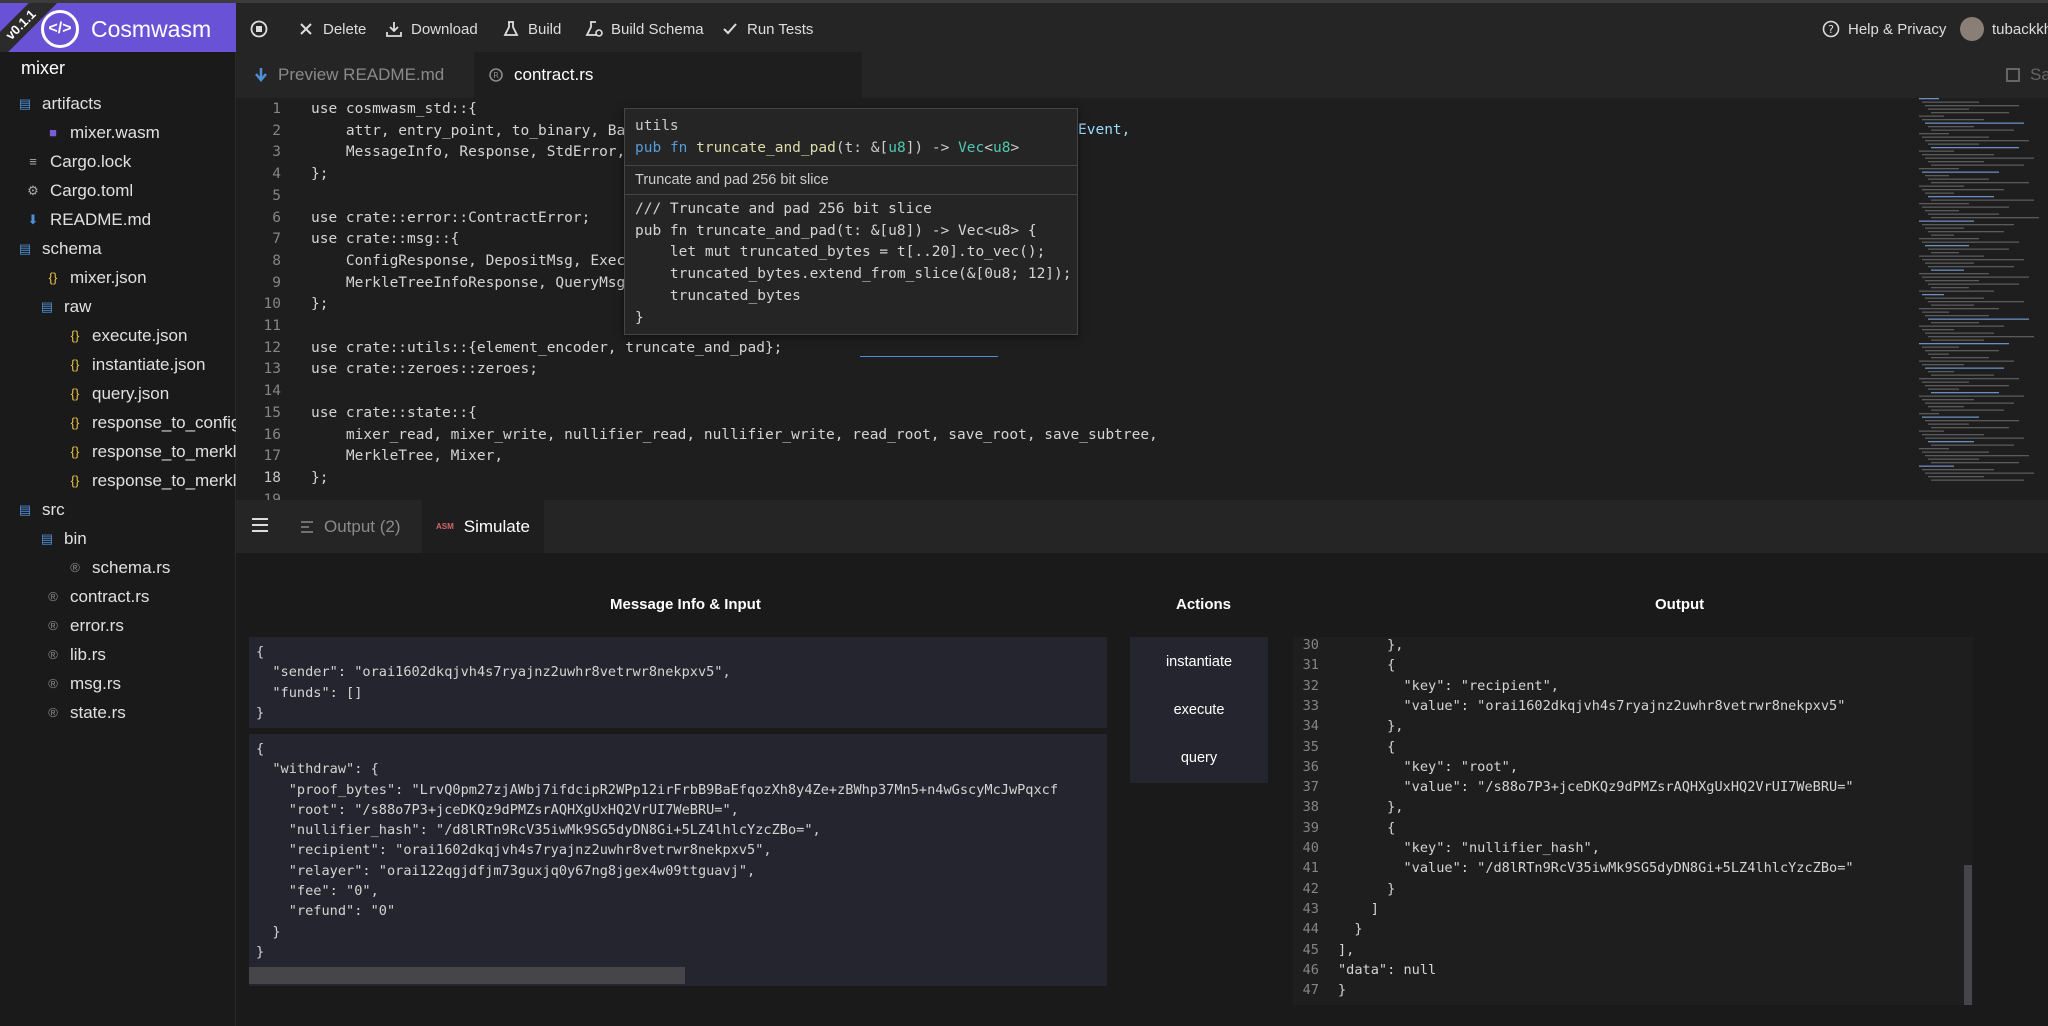 This screenshot has width=2048, height=1026. Describe the element at coordinates (260, 951) in the screenshot. I see `input-line: }` at that location.